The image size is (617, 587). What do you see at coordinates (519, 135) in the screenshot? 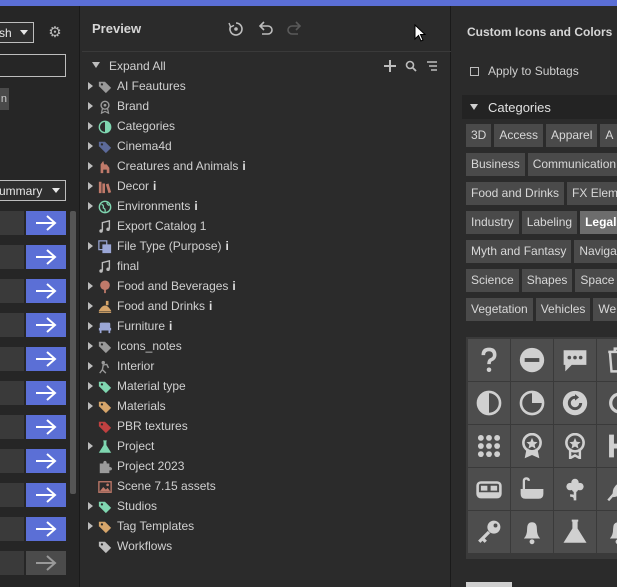
I see `category-chip: Access` at bounding box center [519, 135].